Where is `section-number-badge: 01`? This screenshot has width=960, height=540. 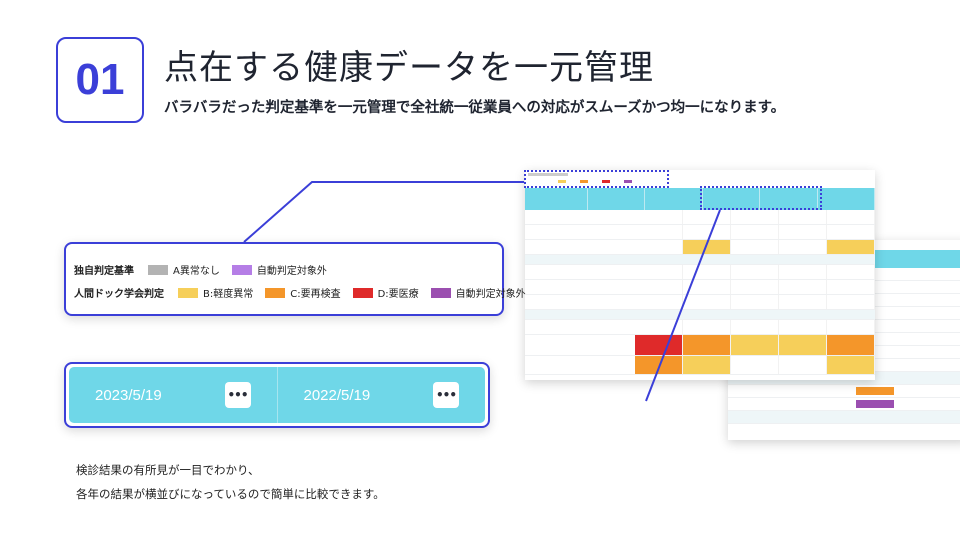
section-number-badge: 01 is located at coordinates (100, 80).